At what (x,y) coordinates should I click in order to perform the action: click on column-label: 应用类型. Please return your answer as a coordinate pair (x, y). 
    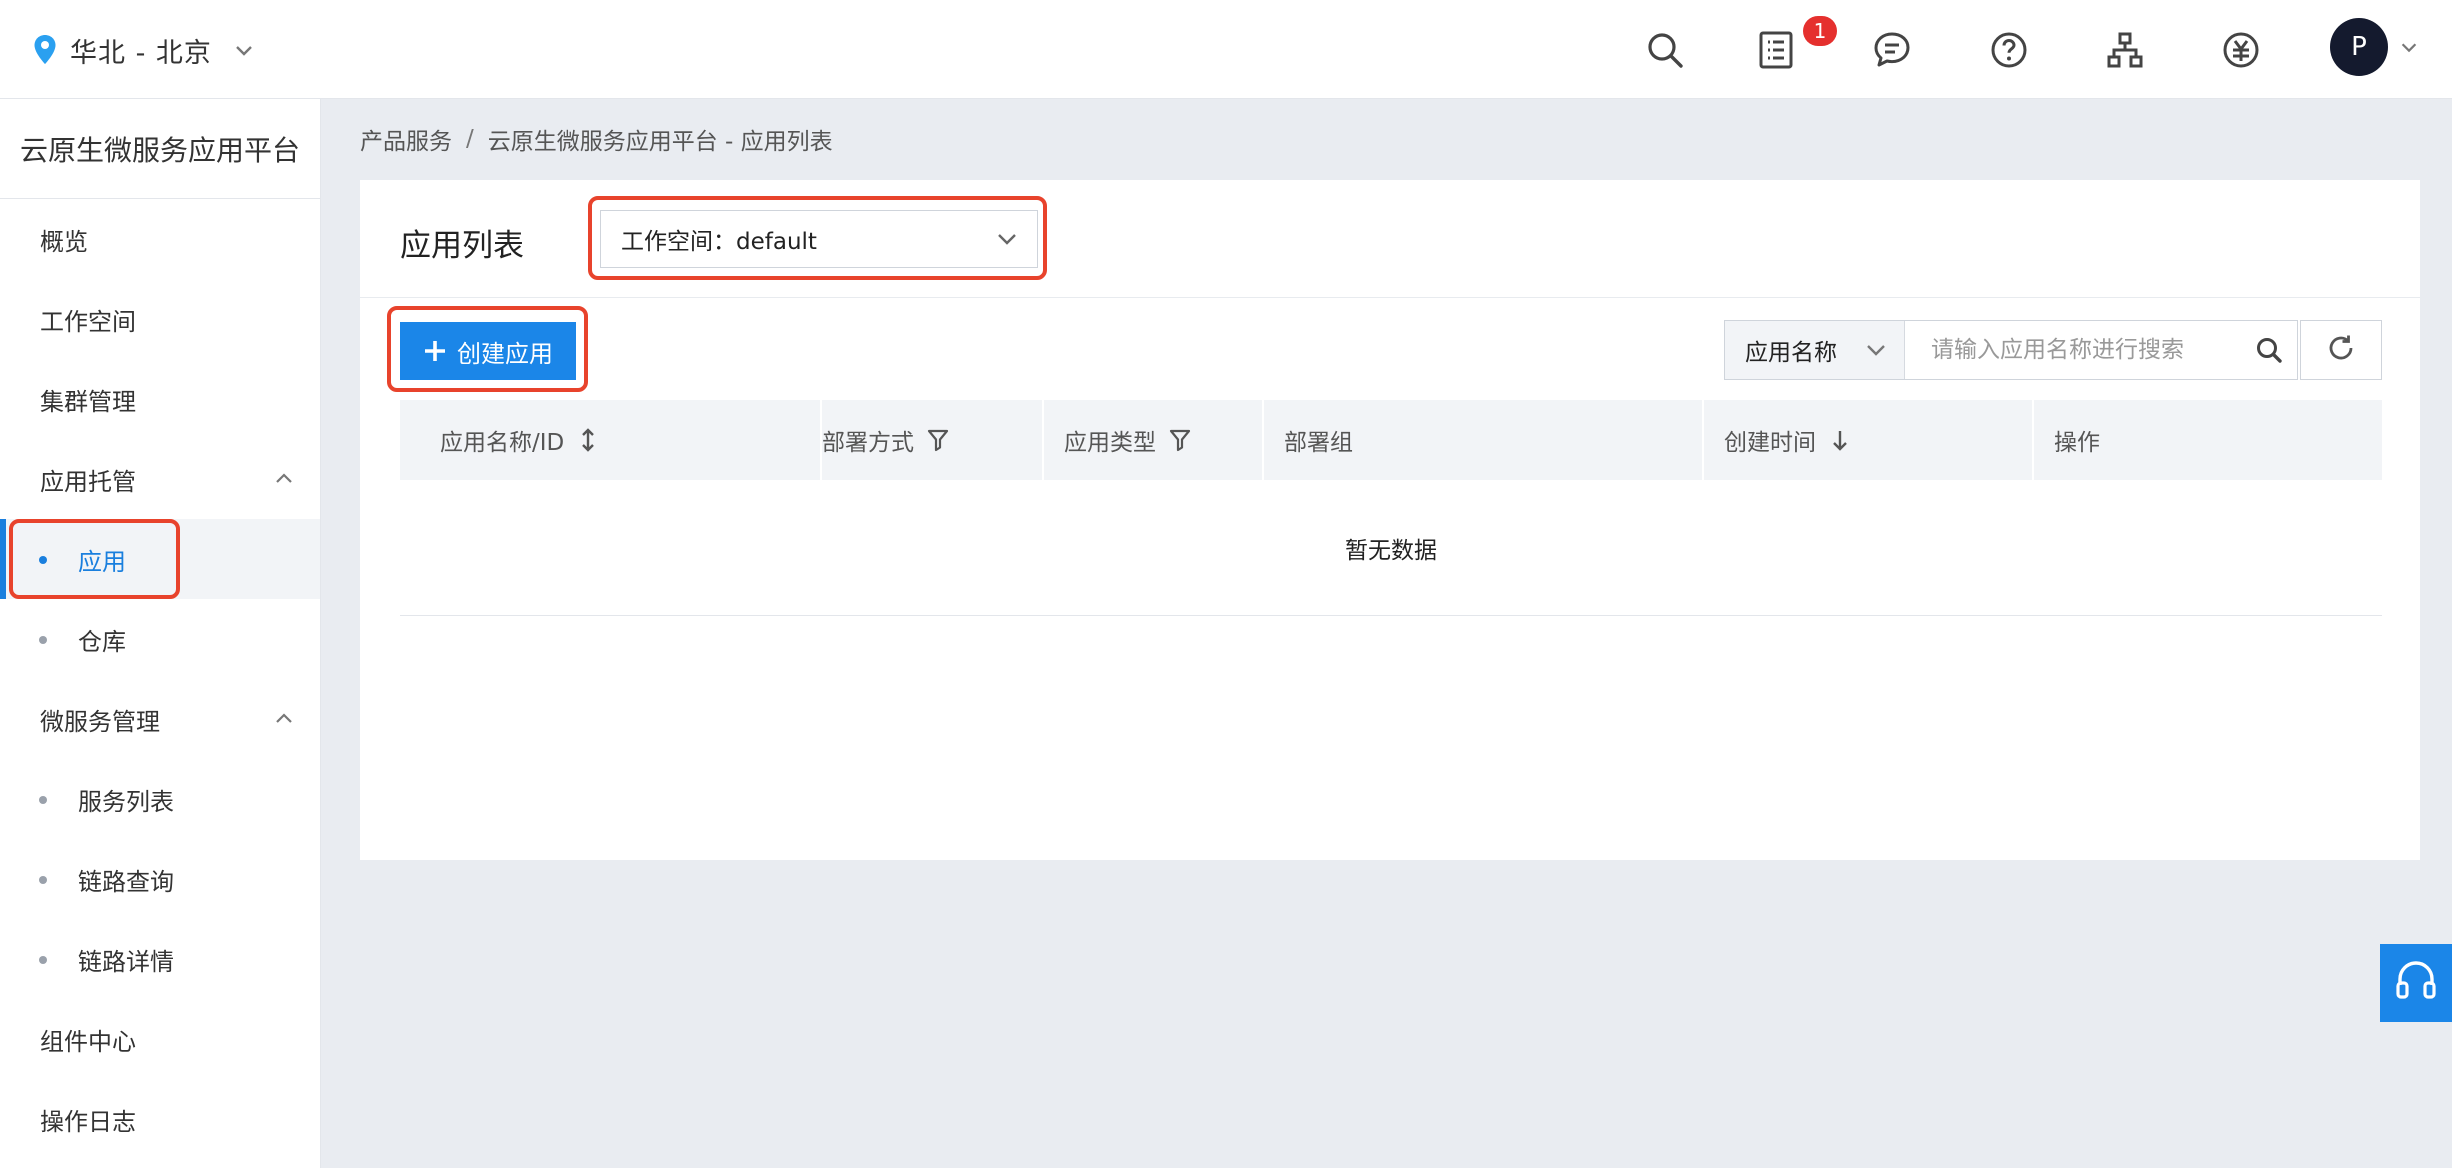
    Looking at the image, I should click on (1110, 443).